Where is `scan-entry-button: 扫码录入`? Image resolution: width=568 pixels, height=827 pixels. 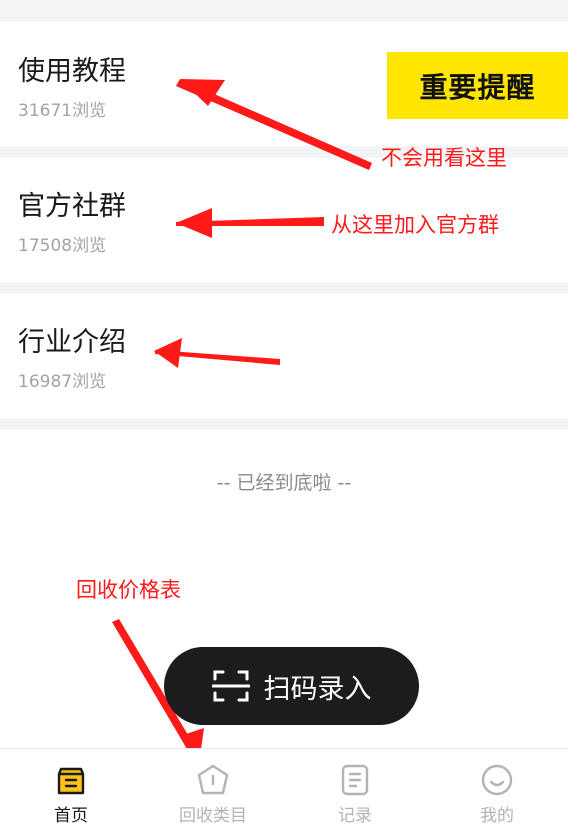
scan-entry-button: 扫码录入 is located at coordinates (291, 686).